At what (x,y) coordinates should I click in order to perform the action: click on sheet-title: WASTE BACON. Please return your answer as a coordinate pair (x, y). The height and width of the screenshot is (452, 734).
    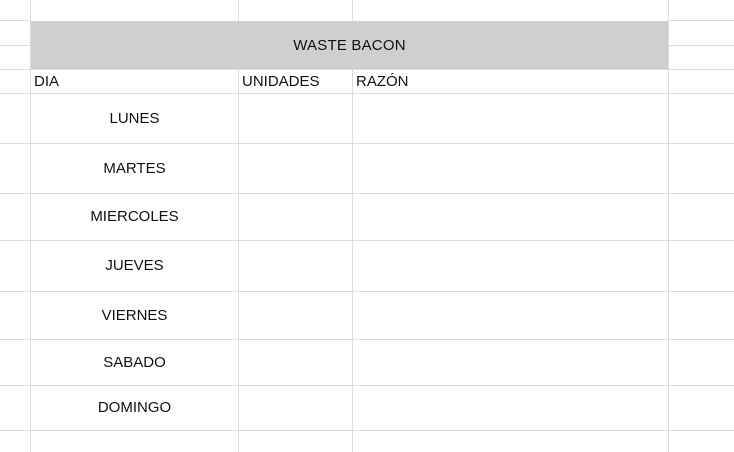
    Looking at the image, I should click on (349, 45).